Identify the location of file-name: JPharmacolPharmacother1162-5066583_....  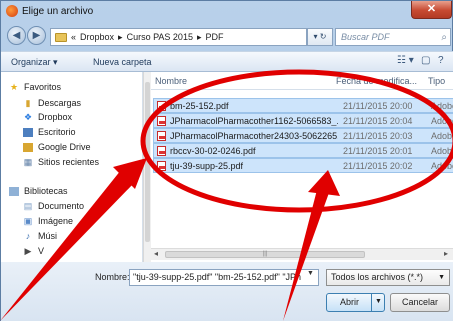
(254, 121).